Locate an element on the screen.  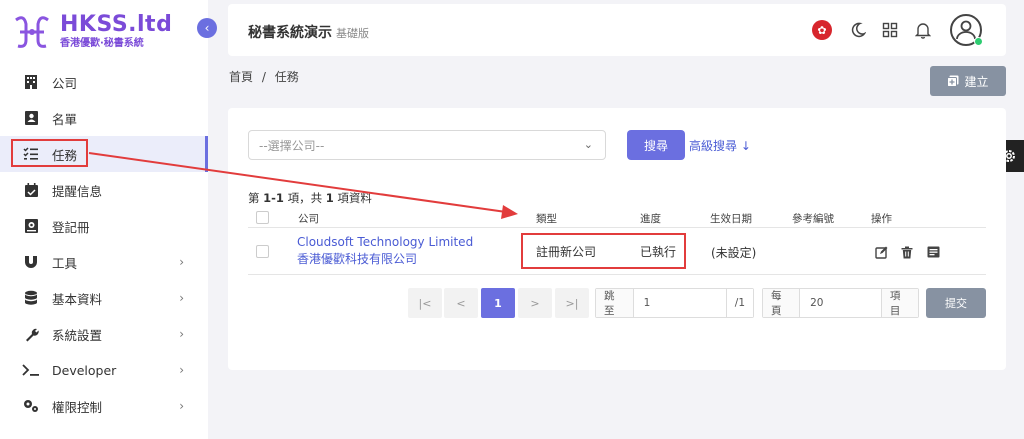
page-size-input: 20 is located at coordinates (840, 303).